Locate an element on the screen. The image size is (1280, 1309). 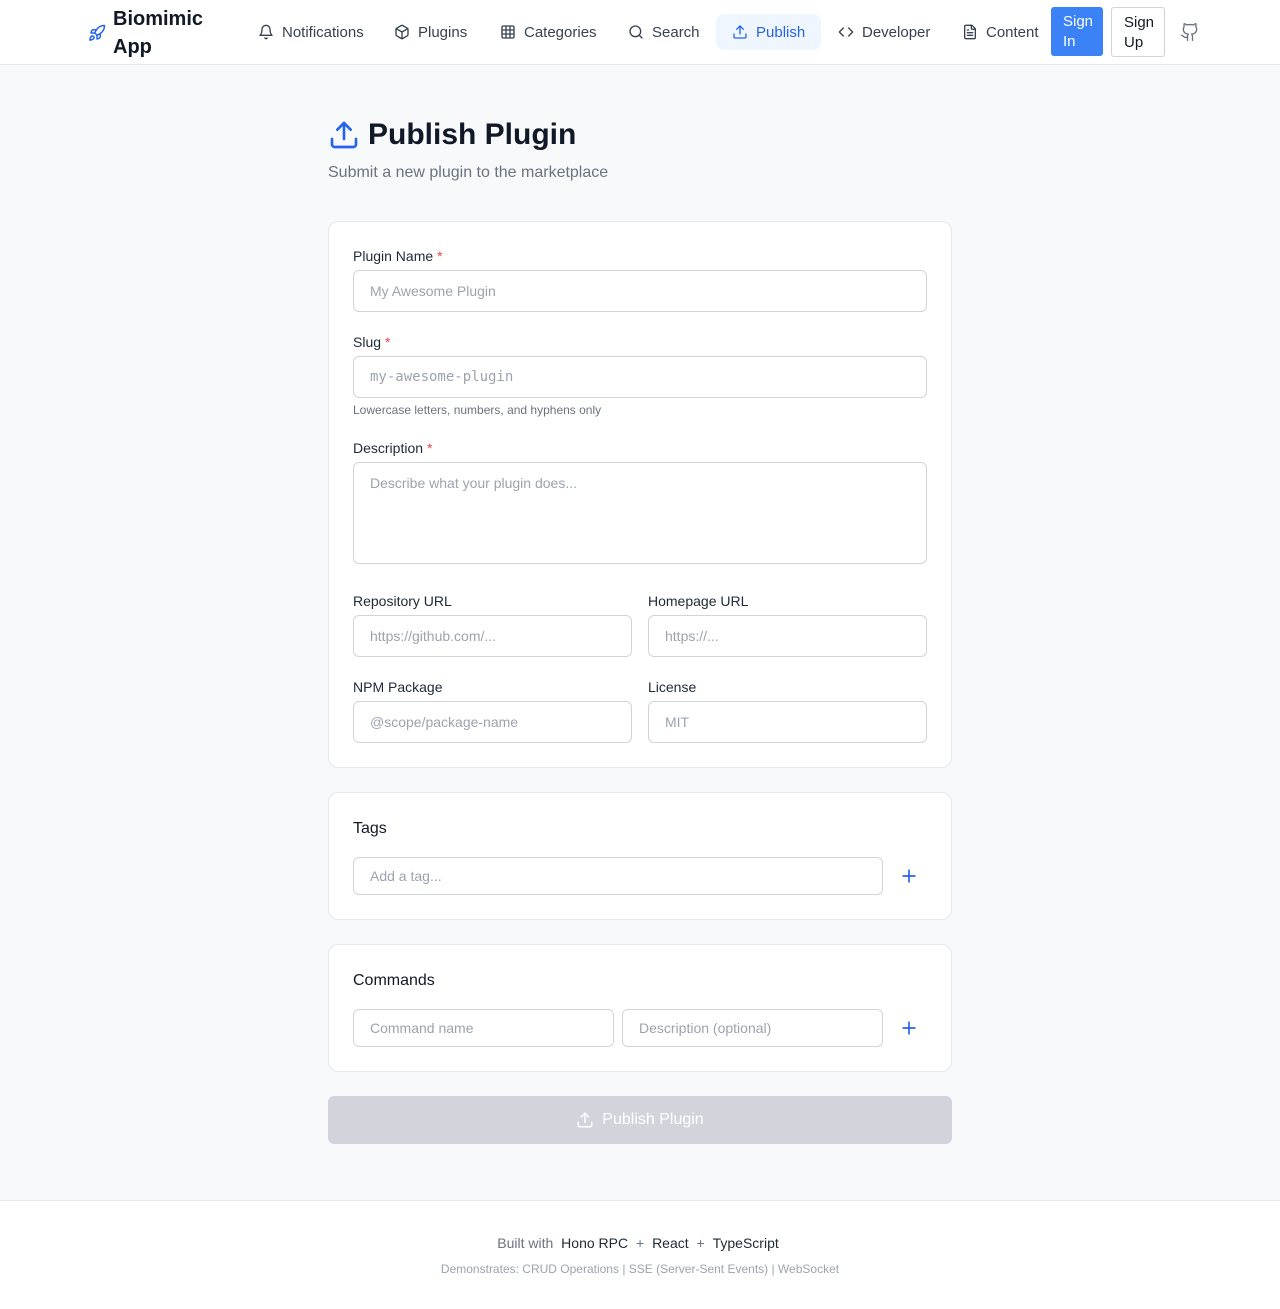
description-label: Description * is located at coordinates (393, 448).